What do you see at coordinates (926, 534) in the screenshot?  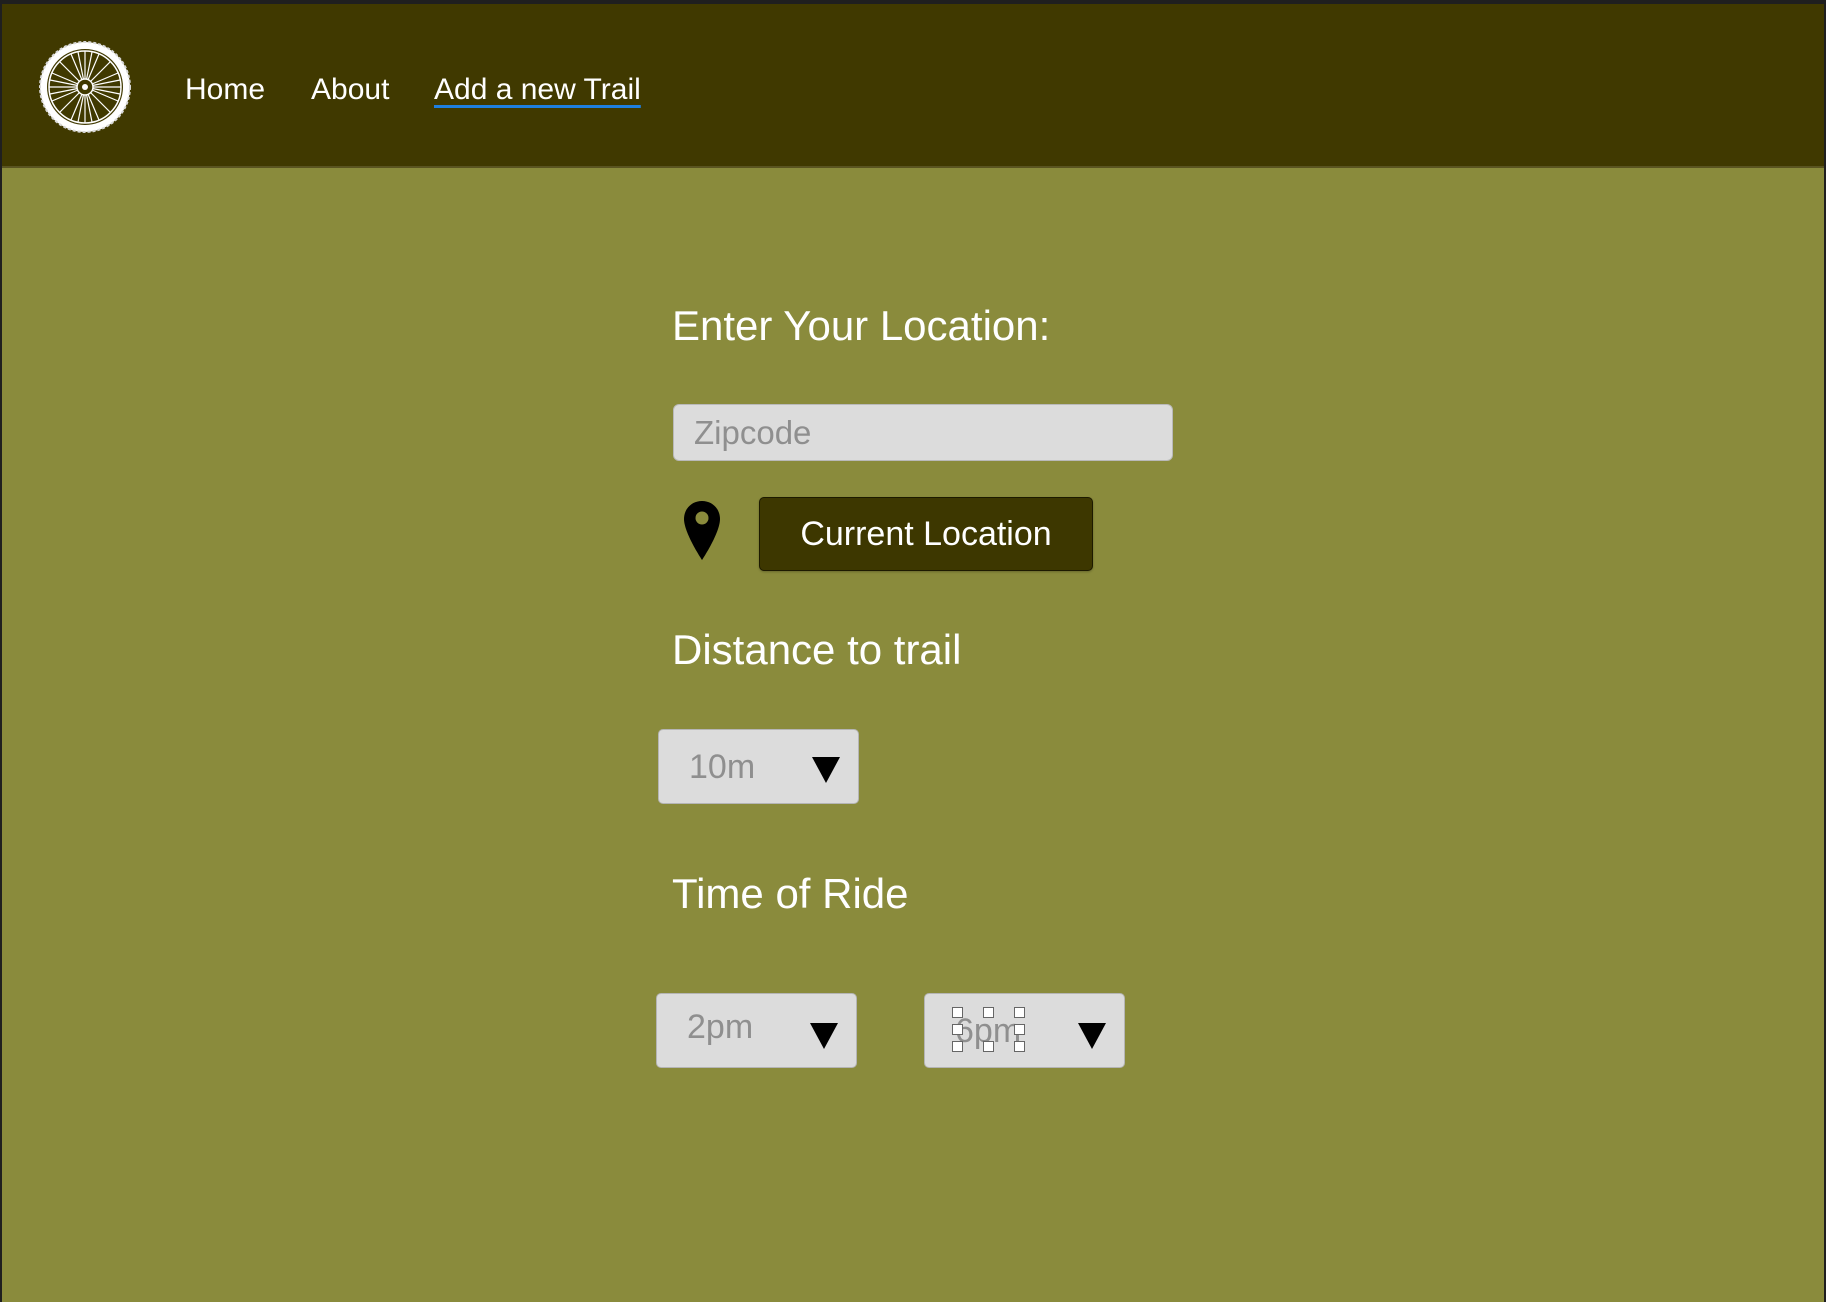 I see `current-location-button: Current Location` at bounding box center [926, 534].